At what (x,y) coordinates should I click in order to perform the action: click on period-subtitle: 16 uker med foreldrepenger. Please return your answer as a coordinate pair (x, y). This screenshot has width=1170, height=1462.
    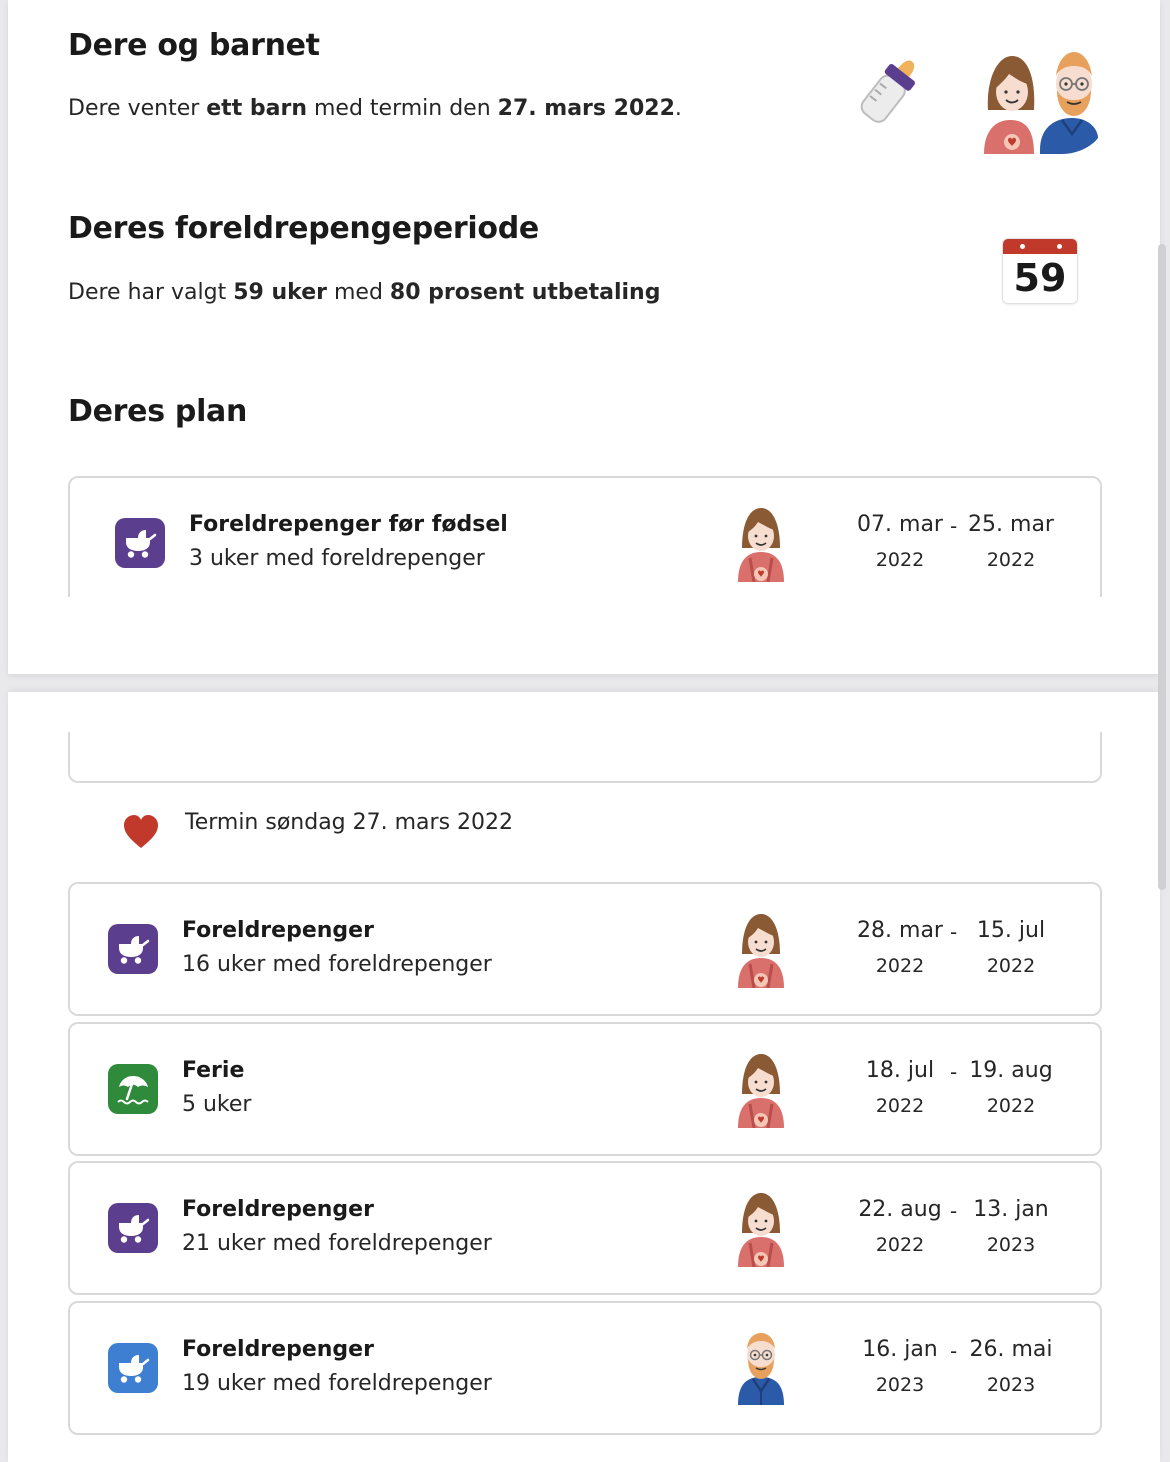
    Looking at the image, I should click on (337, 964).